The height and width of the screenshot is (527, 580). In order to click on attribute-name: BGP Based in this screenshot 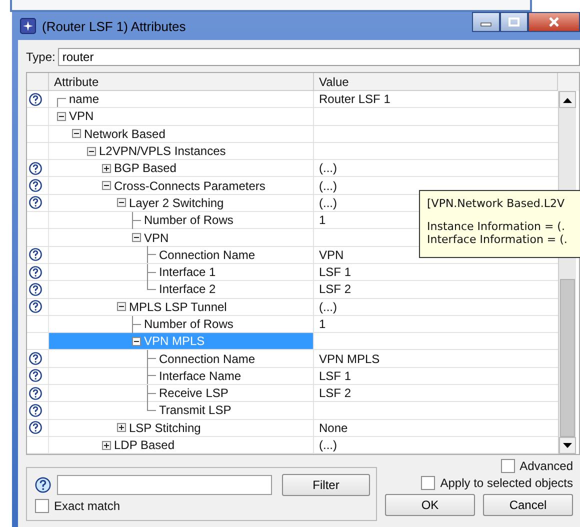, I will do `click(145, 168)`.